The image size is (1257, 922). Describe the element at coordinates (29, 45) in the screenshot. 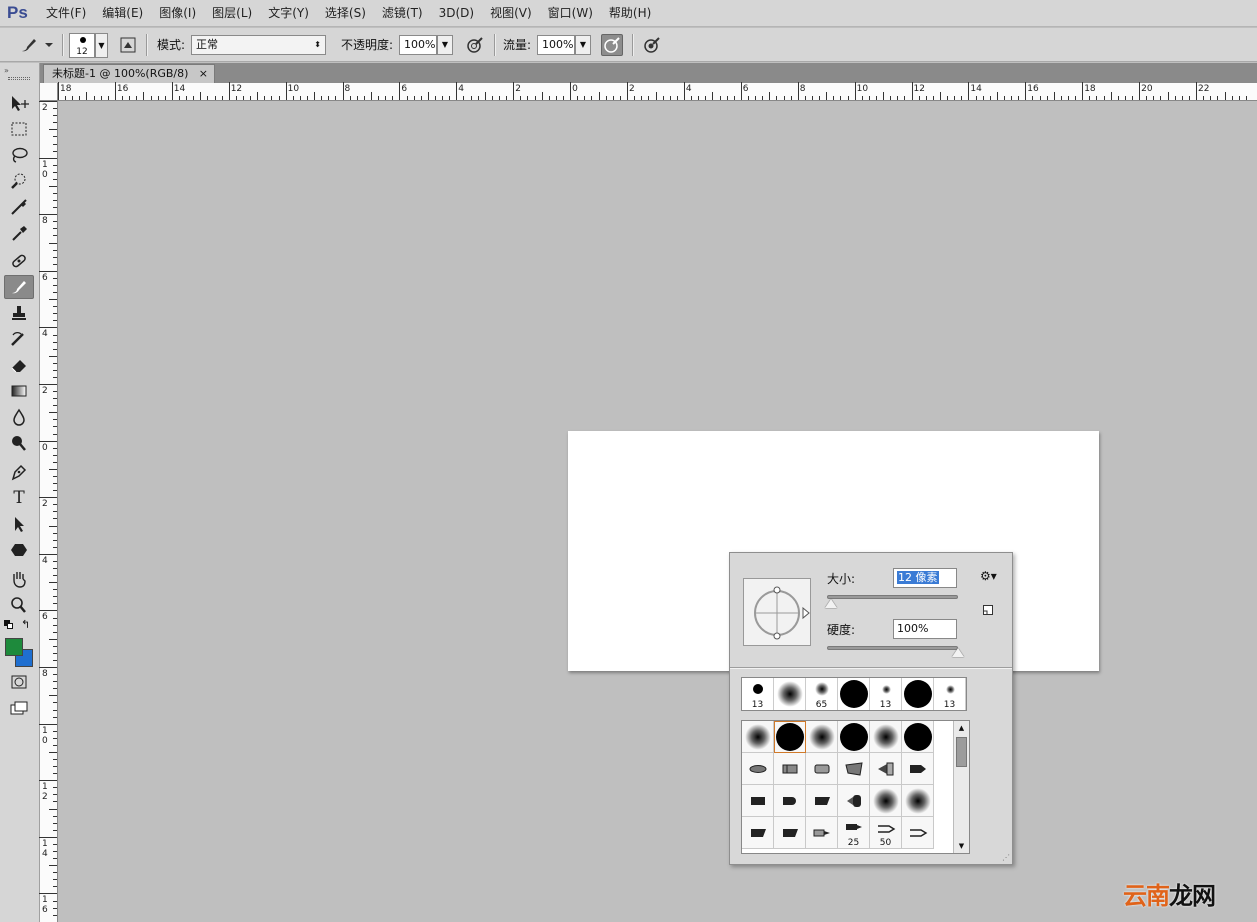

I see `brush-tool-preset-icon` at that location.